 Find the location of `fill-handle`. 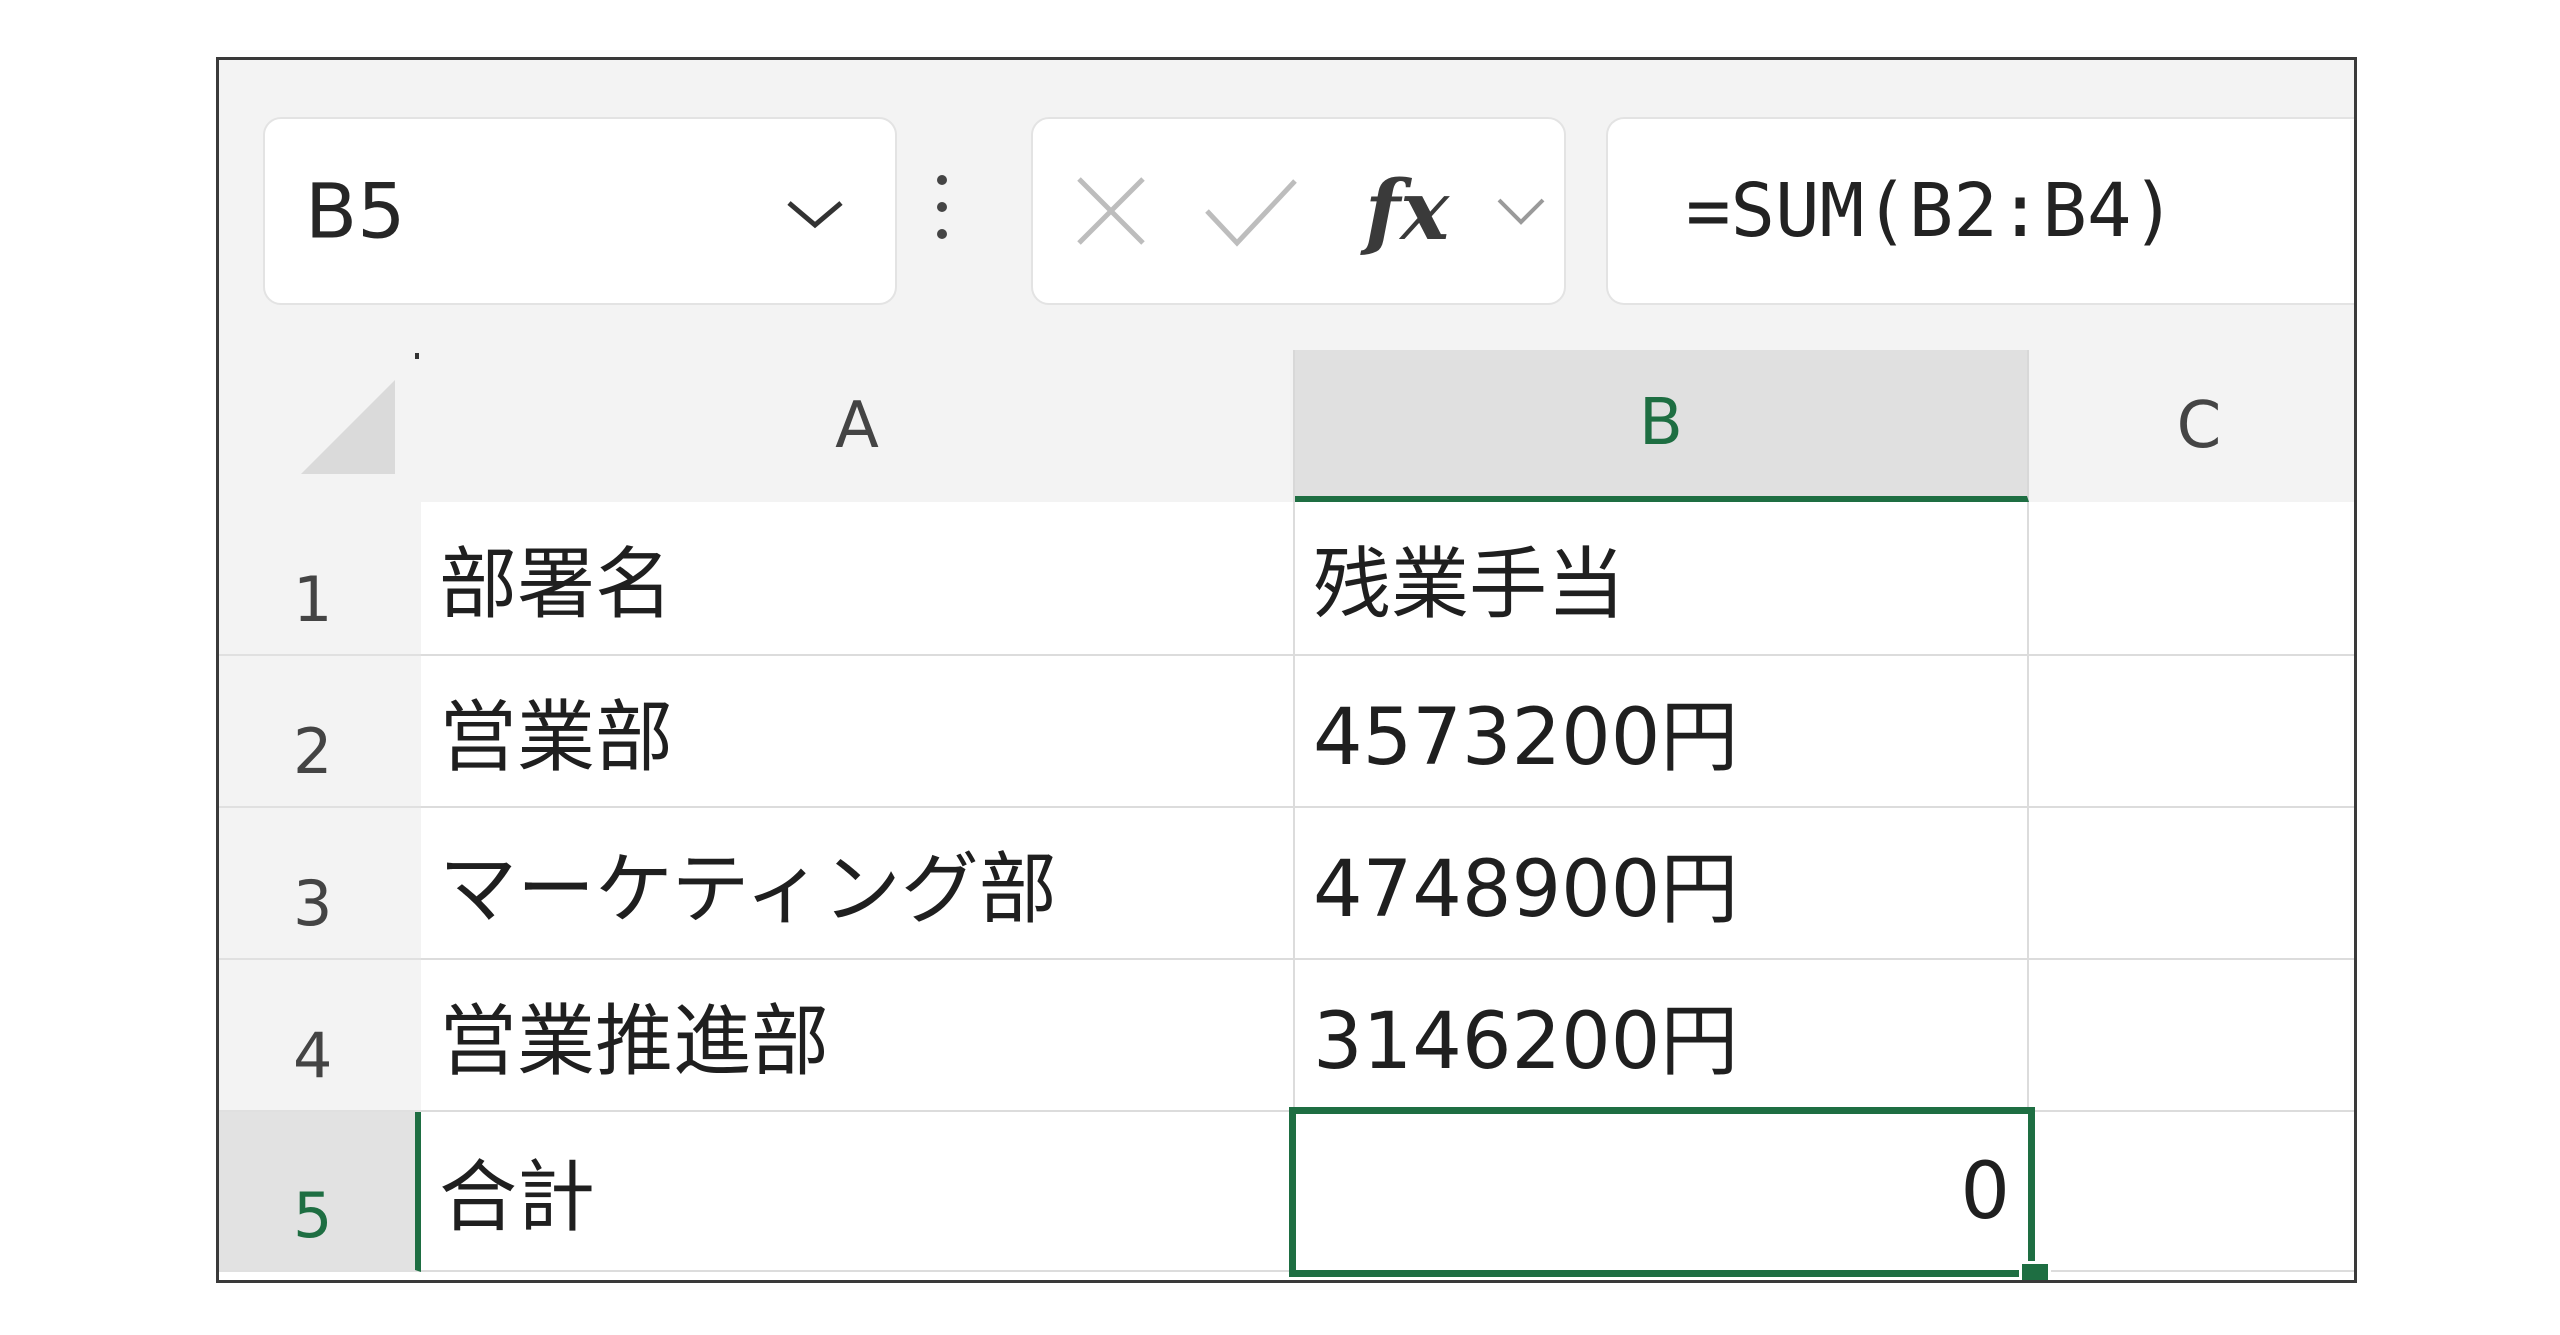

fill-handle is located at coordinates (2035, 1270).